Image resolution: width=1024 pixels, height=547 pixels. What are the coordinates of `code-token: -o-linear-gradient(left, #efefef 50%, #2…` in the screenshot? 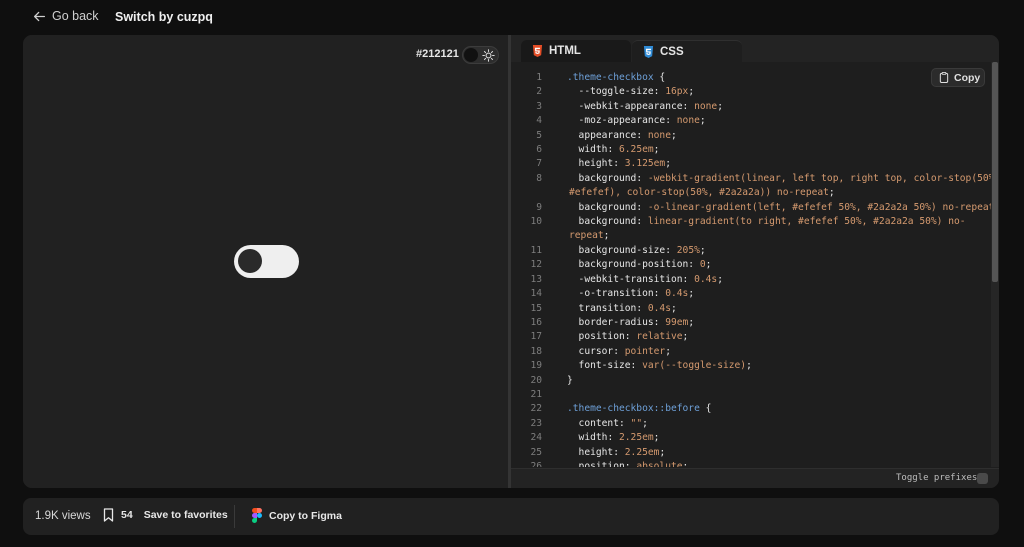 It's located at (819, 207).